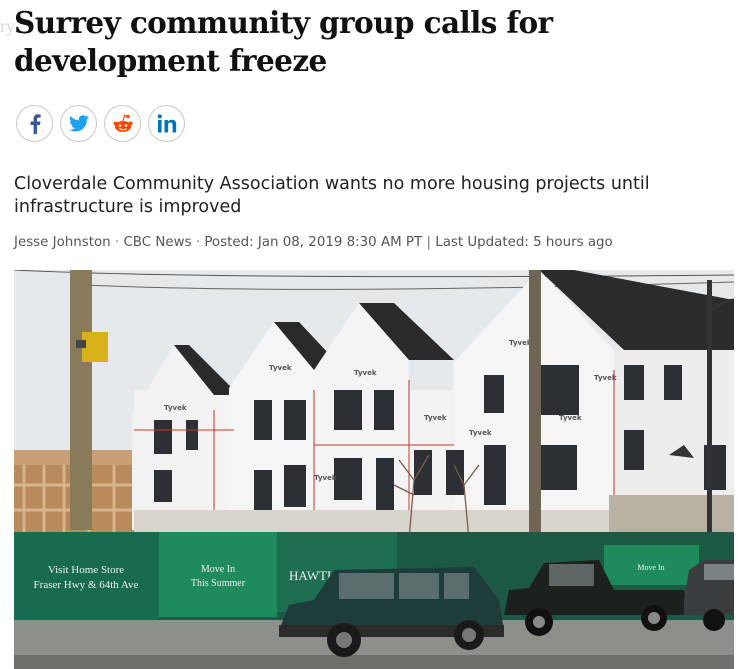  Describe the element at coordinates (7, 26) in the screenshot. I see `ghost-text: ry` at that location.